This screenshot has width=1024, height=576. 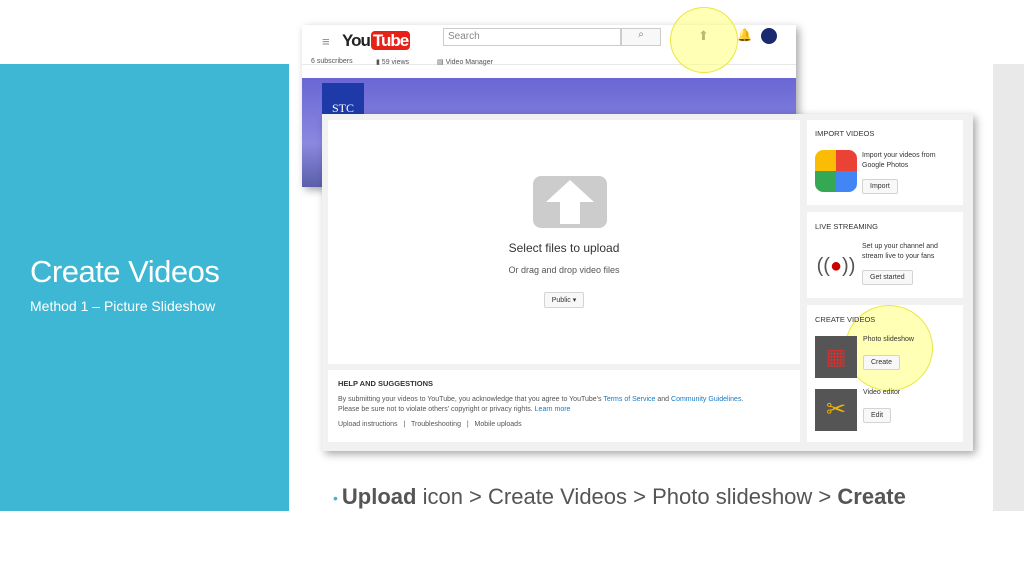 What do you see at coordinates (846, 226) in the screenshot?
I see `live-heading: LIVE STREAMING` at bounding box center [846, 226].